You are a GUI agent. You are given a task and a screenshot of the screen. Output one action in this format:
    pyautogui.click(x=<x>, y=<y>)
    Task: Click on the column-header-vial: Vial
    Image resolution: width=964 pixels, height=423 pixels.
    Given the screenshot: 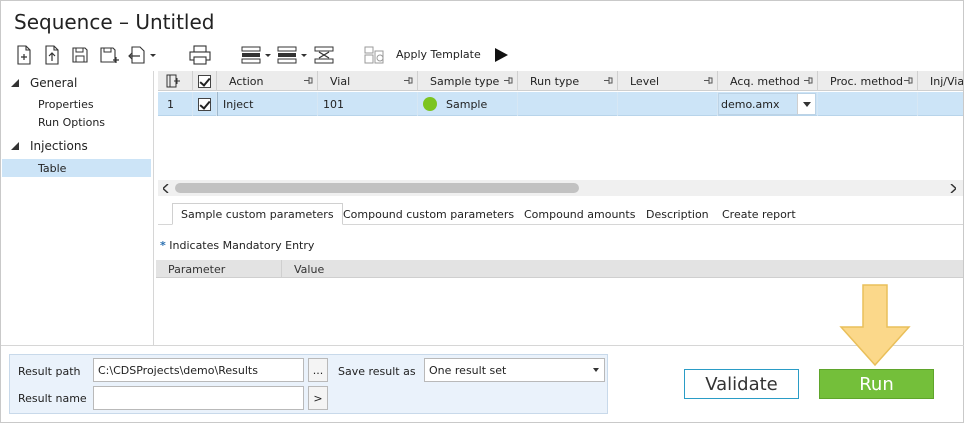 What is the action you would take?
    pyautogui.click(x=368, y=81)
    